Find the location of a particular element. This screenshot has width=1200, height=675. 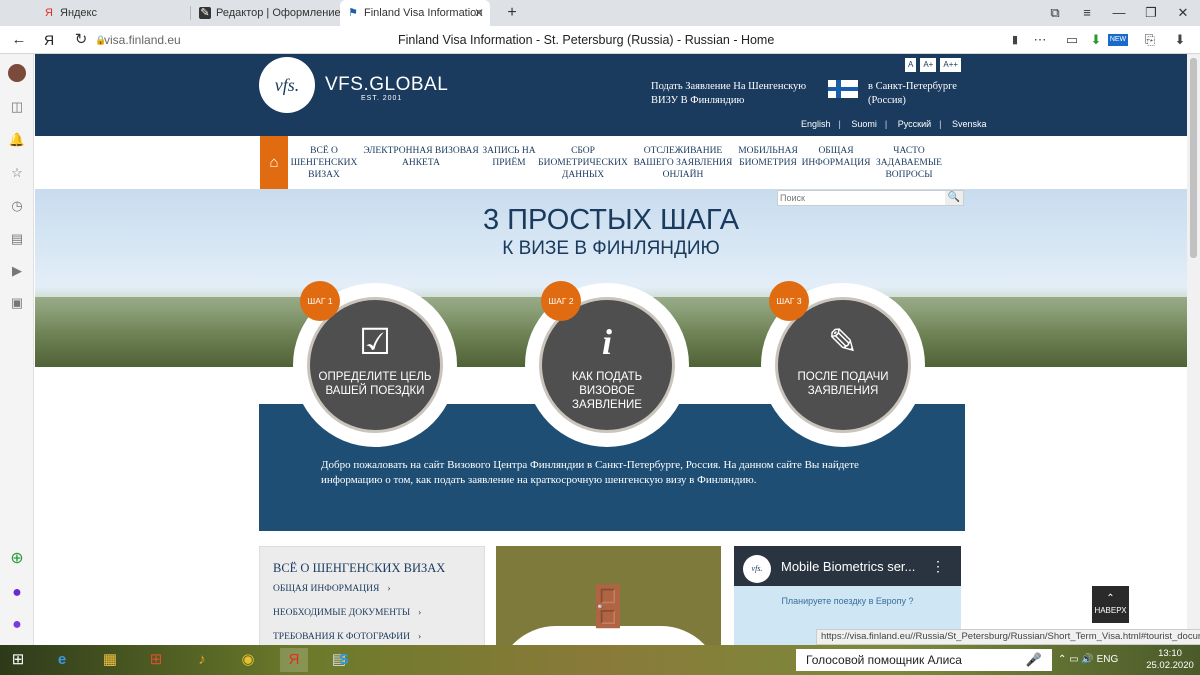

new-tab-button: + is located at coordinates (512, 13).